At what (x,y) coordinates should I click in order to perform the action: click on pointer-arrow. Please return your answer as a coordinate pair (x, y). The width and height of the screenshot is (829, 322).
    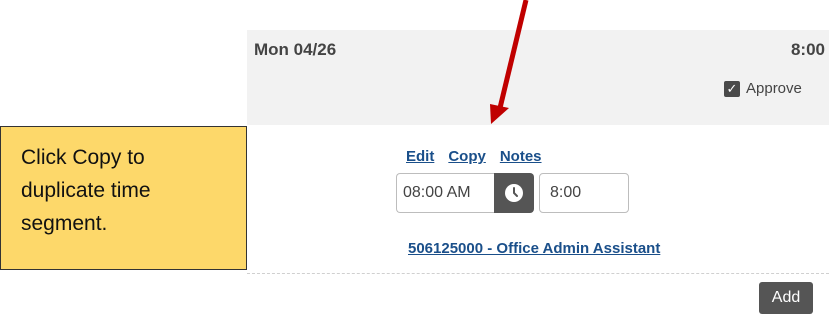
    Looking at the image, I should click on (509, 62).